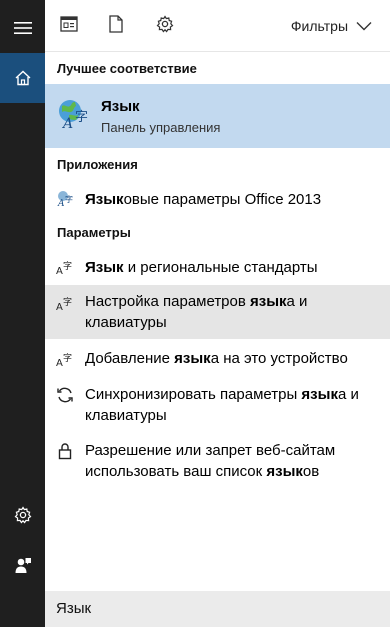 The height and width of the screenshot is (627, 390). I want to click on list-item-label: Языковые параметры Office 2013, so click(232, 199).